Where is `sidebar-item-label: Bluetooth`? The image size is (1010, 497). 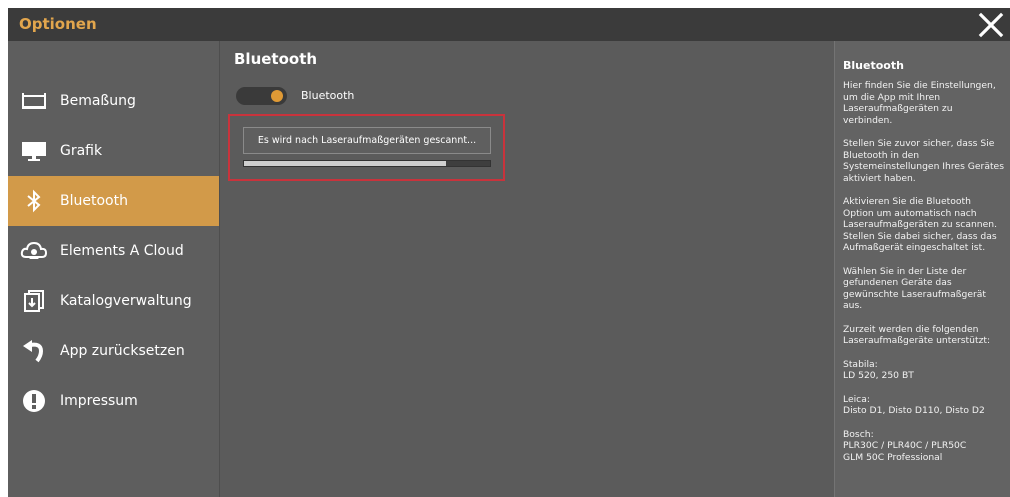 sidebar-item-label: Bluetooth is located at coordinates (94, 201).